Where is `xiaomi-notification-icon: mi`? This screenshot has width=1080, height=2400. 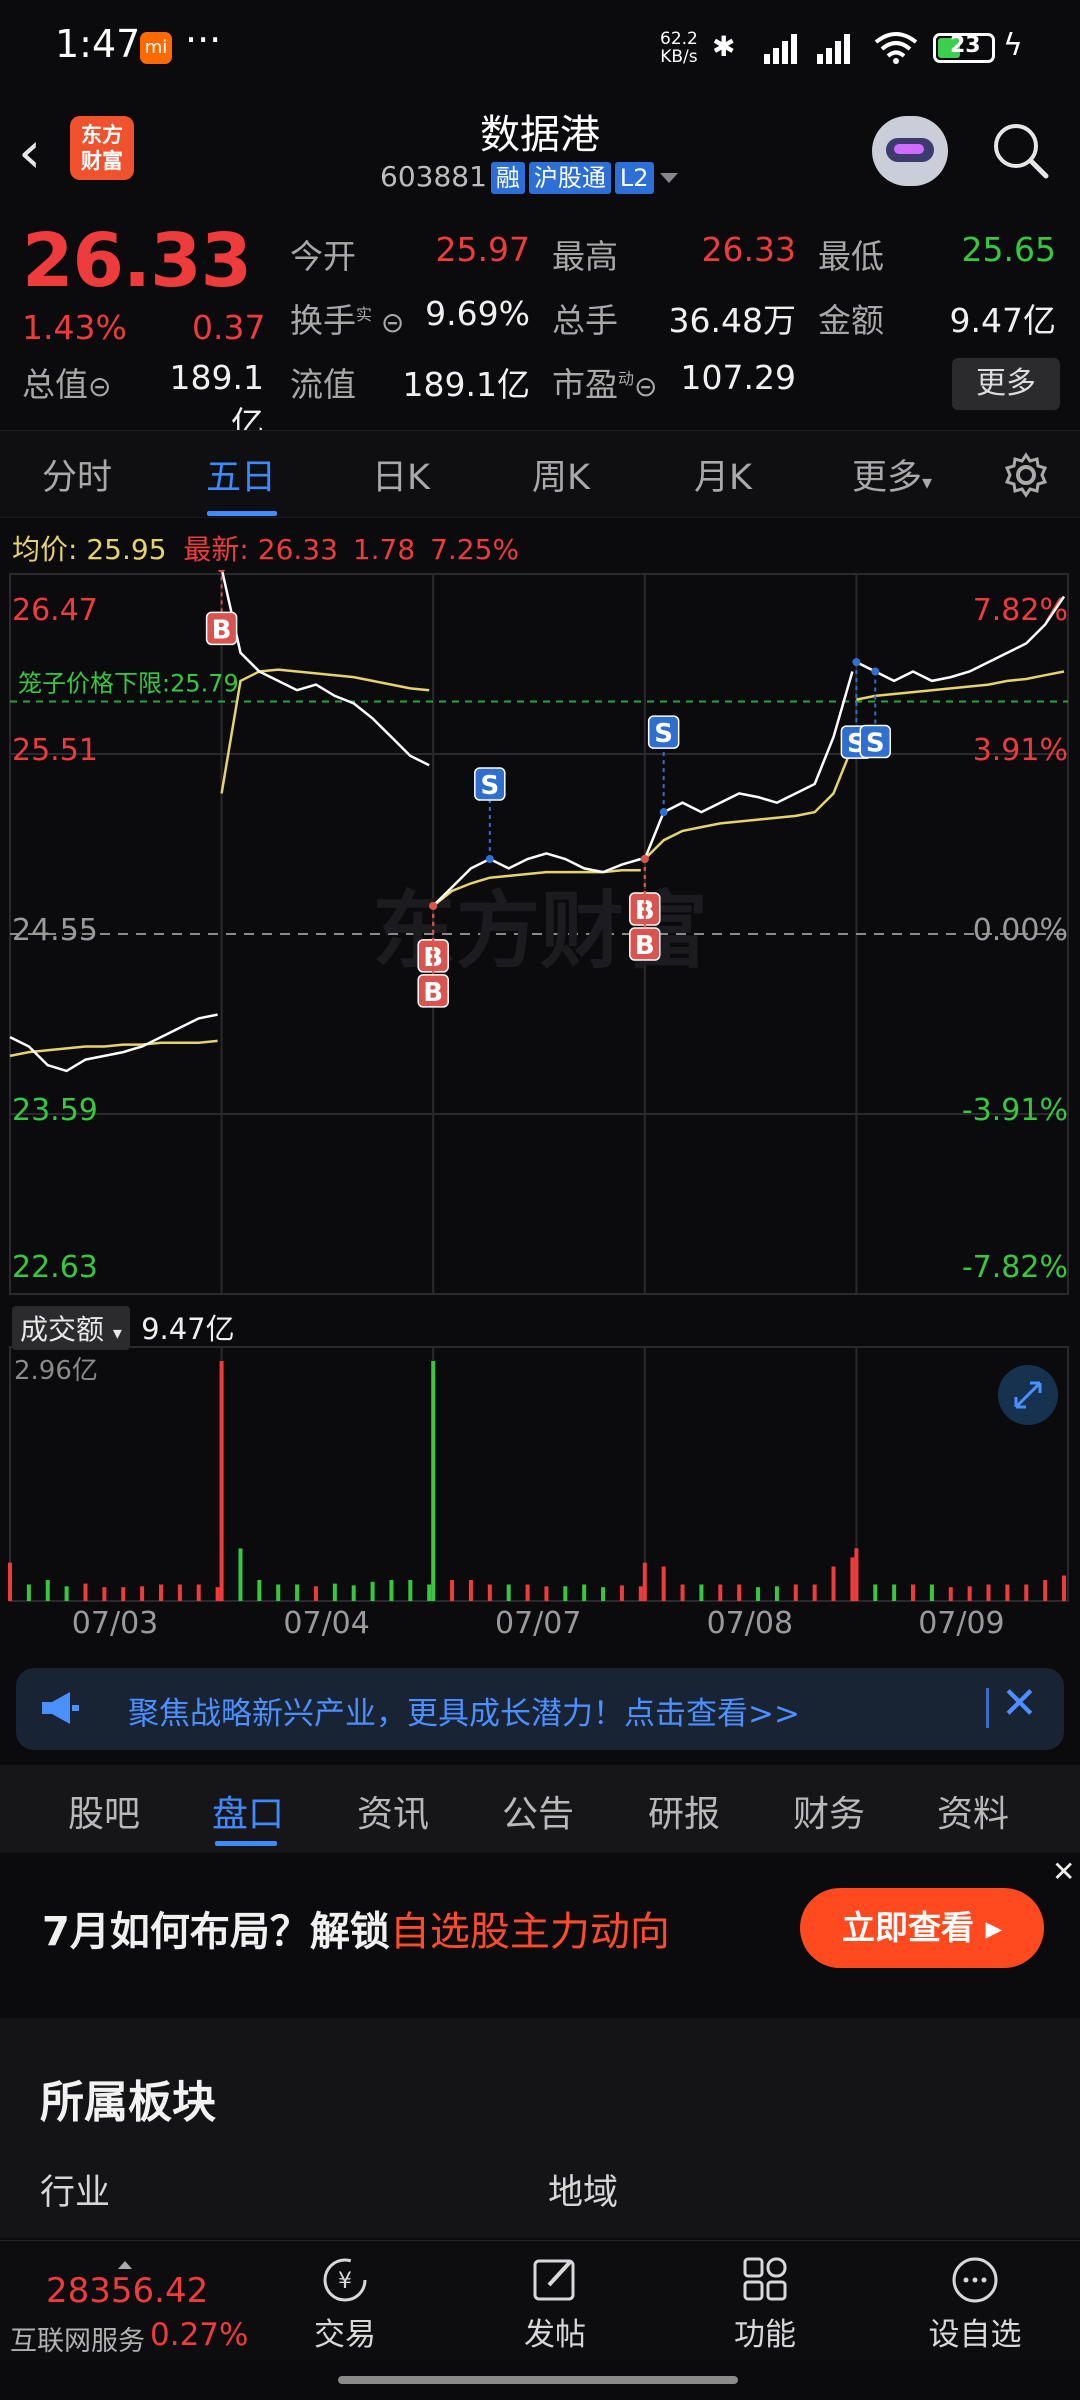 xiaomi-notification-icon: mi is located at coordinates (156, 48).